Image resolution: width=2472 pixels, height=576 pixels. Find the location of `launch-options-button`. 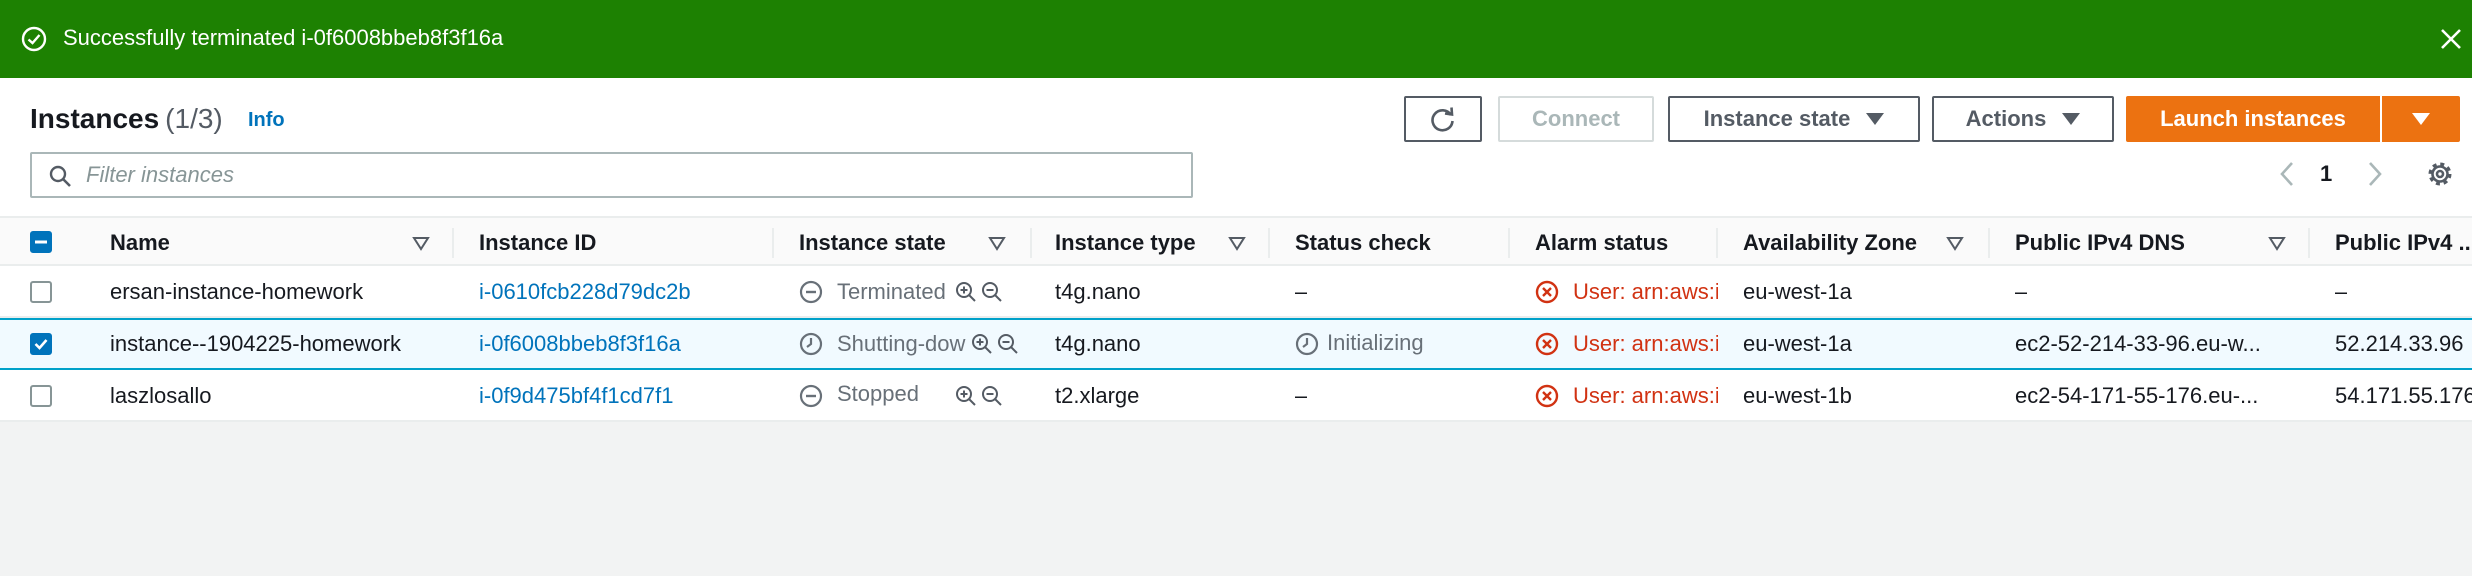

launch-options-button is located at coordinates (2421, 119).